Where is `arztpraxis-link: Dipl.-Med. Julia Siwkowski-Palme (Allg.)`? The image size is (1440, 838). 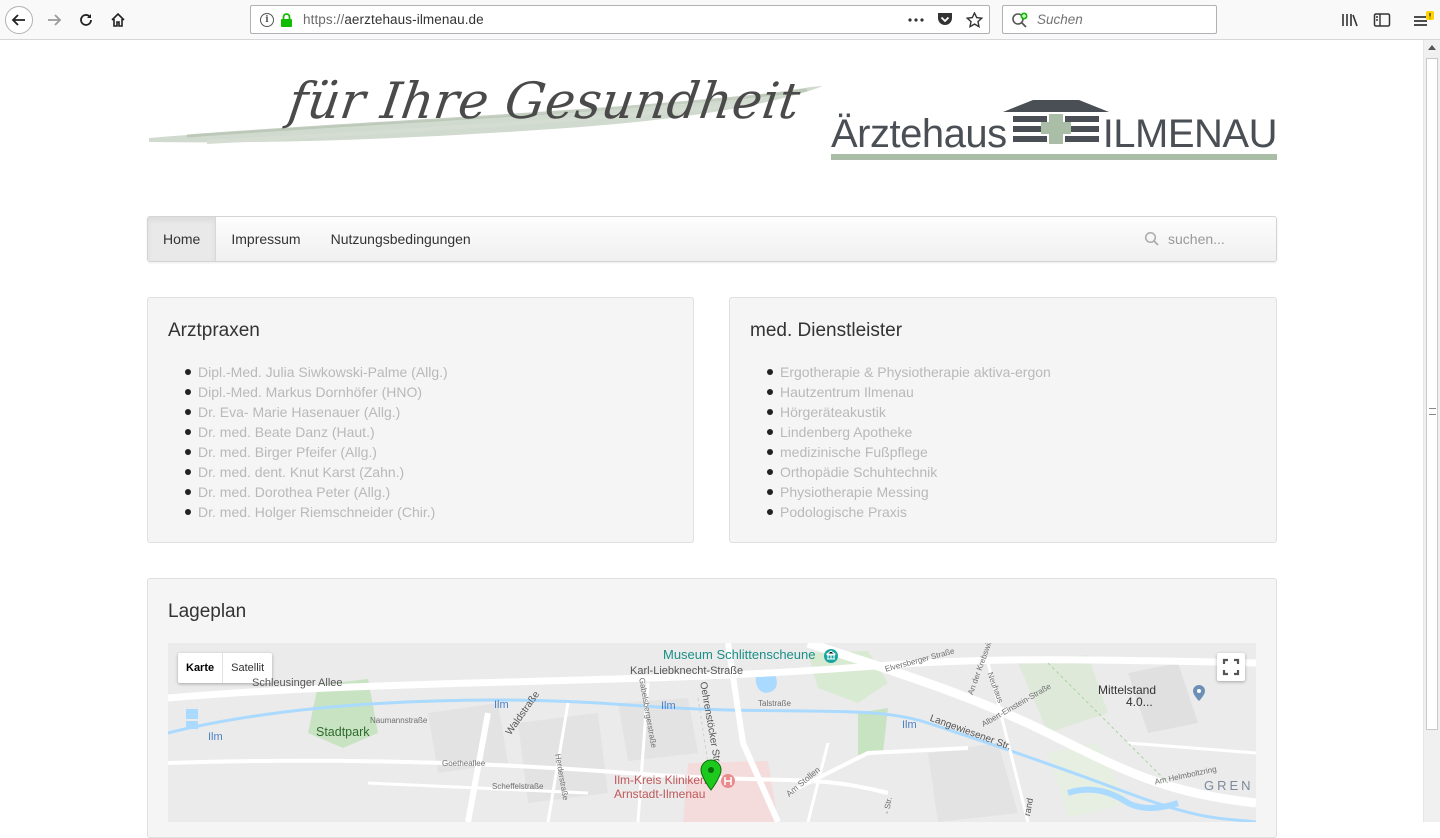
arztpraxis-link: Dipl.-Med. Julia Siwkowski-Palme (Allg.) is located at coordinates (316, 372).